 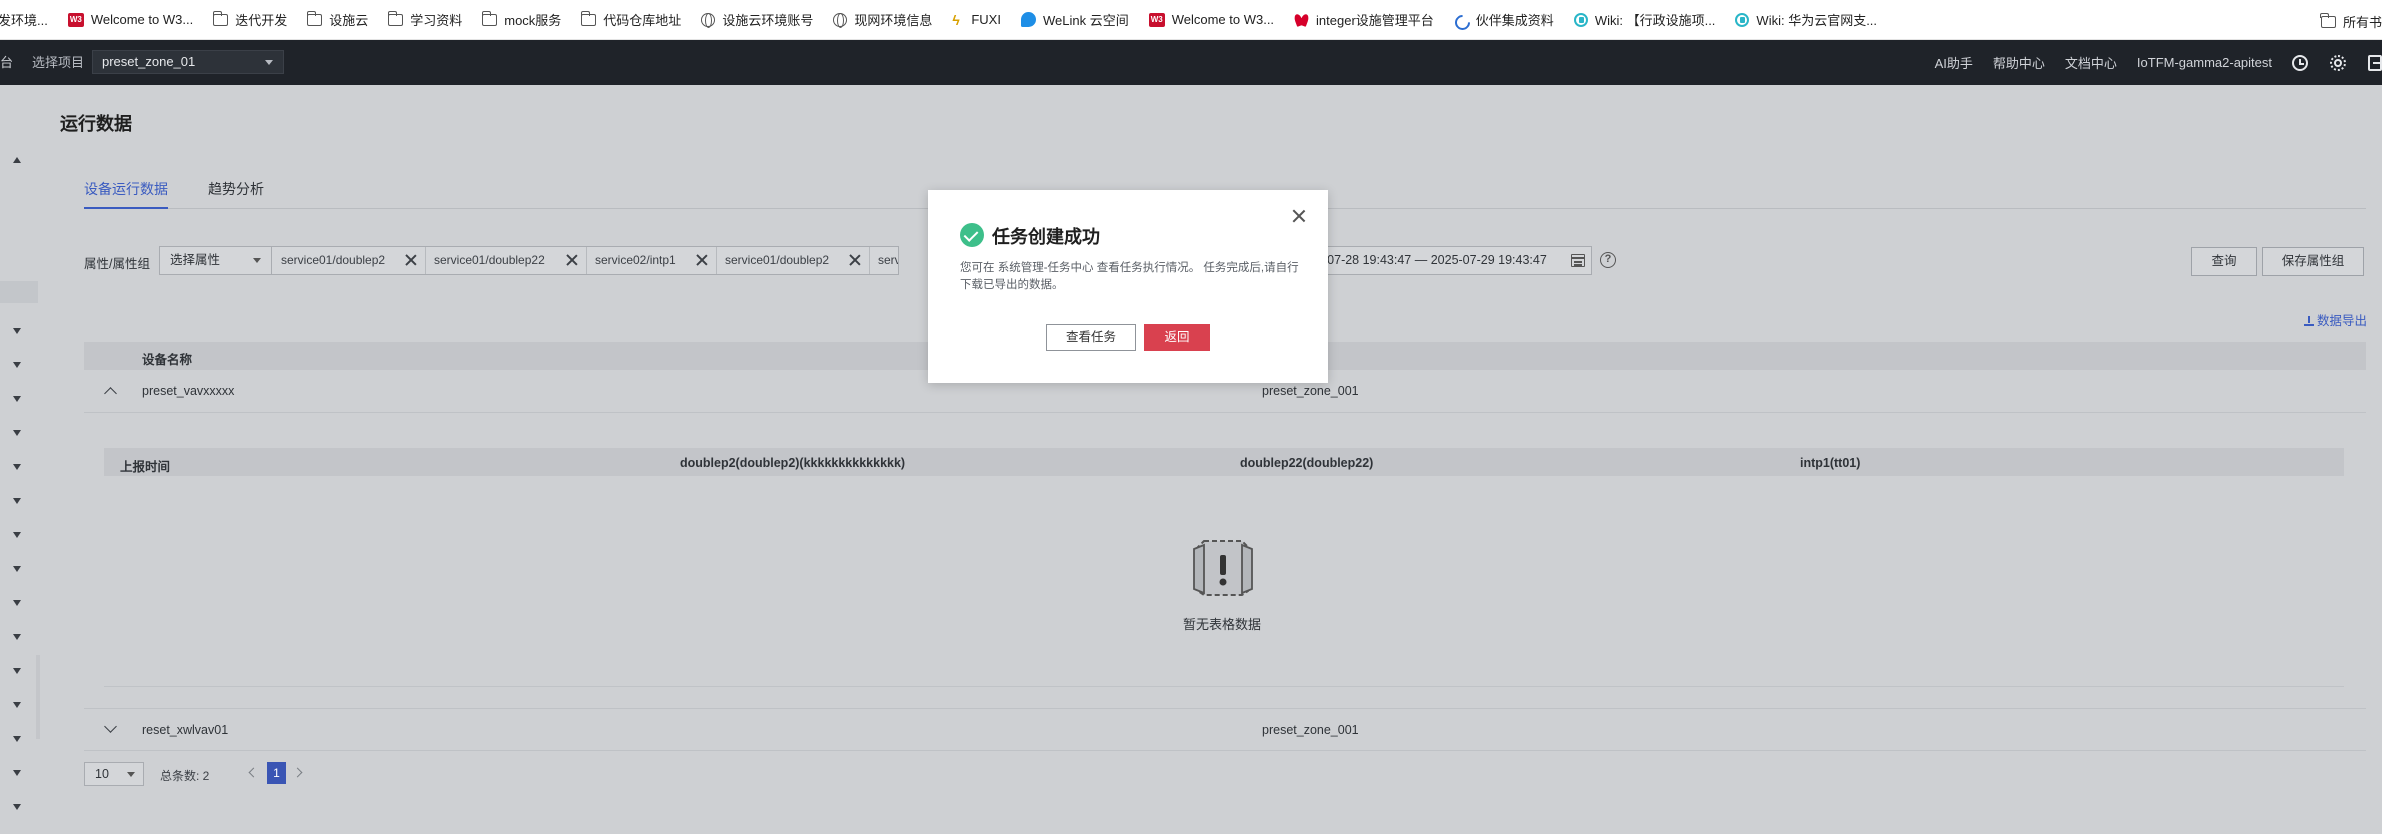 I want to click on back-button: 返回, so click(x=1177, y=337).